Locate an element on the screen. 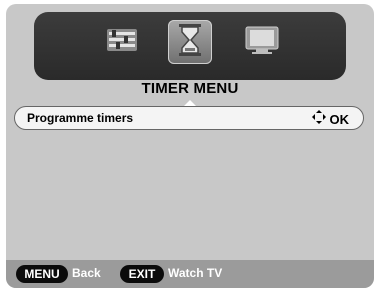 Image resolution: width=380 pixels, height=296 pixels. hourglass-icon is located at coordinates (190, 42).